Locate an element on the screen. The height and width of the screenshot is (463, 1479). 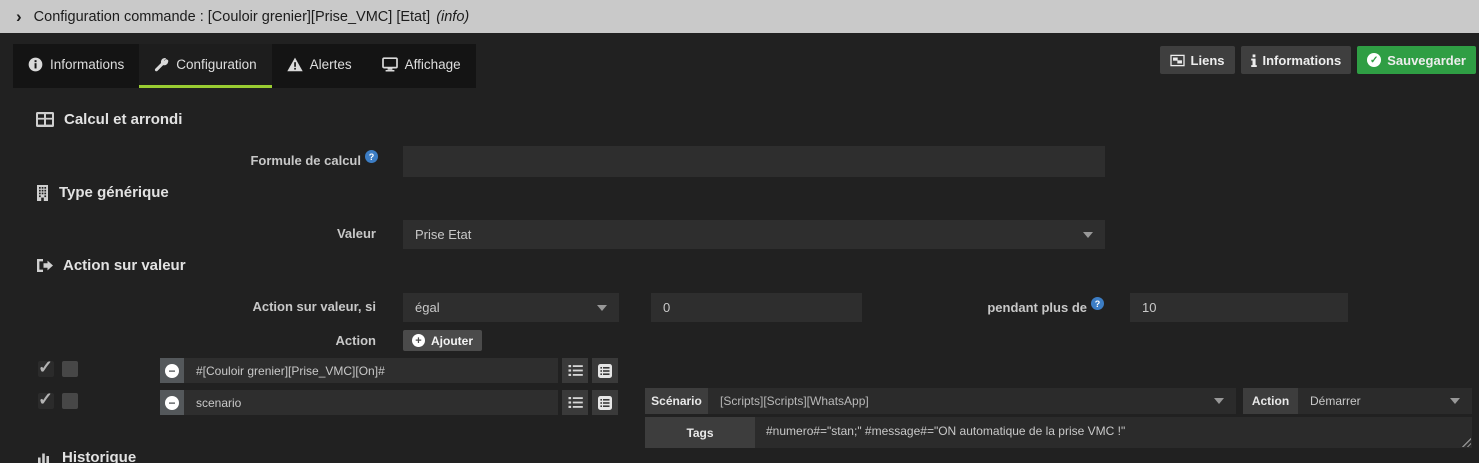
building-icon is located at coordinates (42, 192).